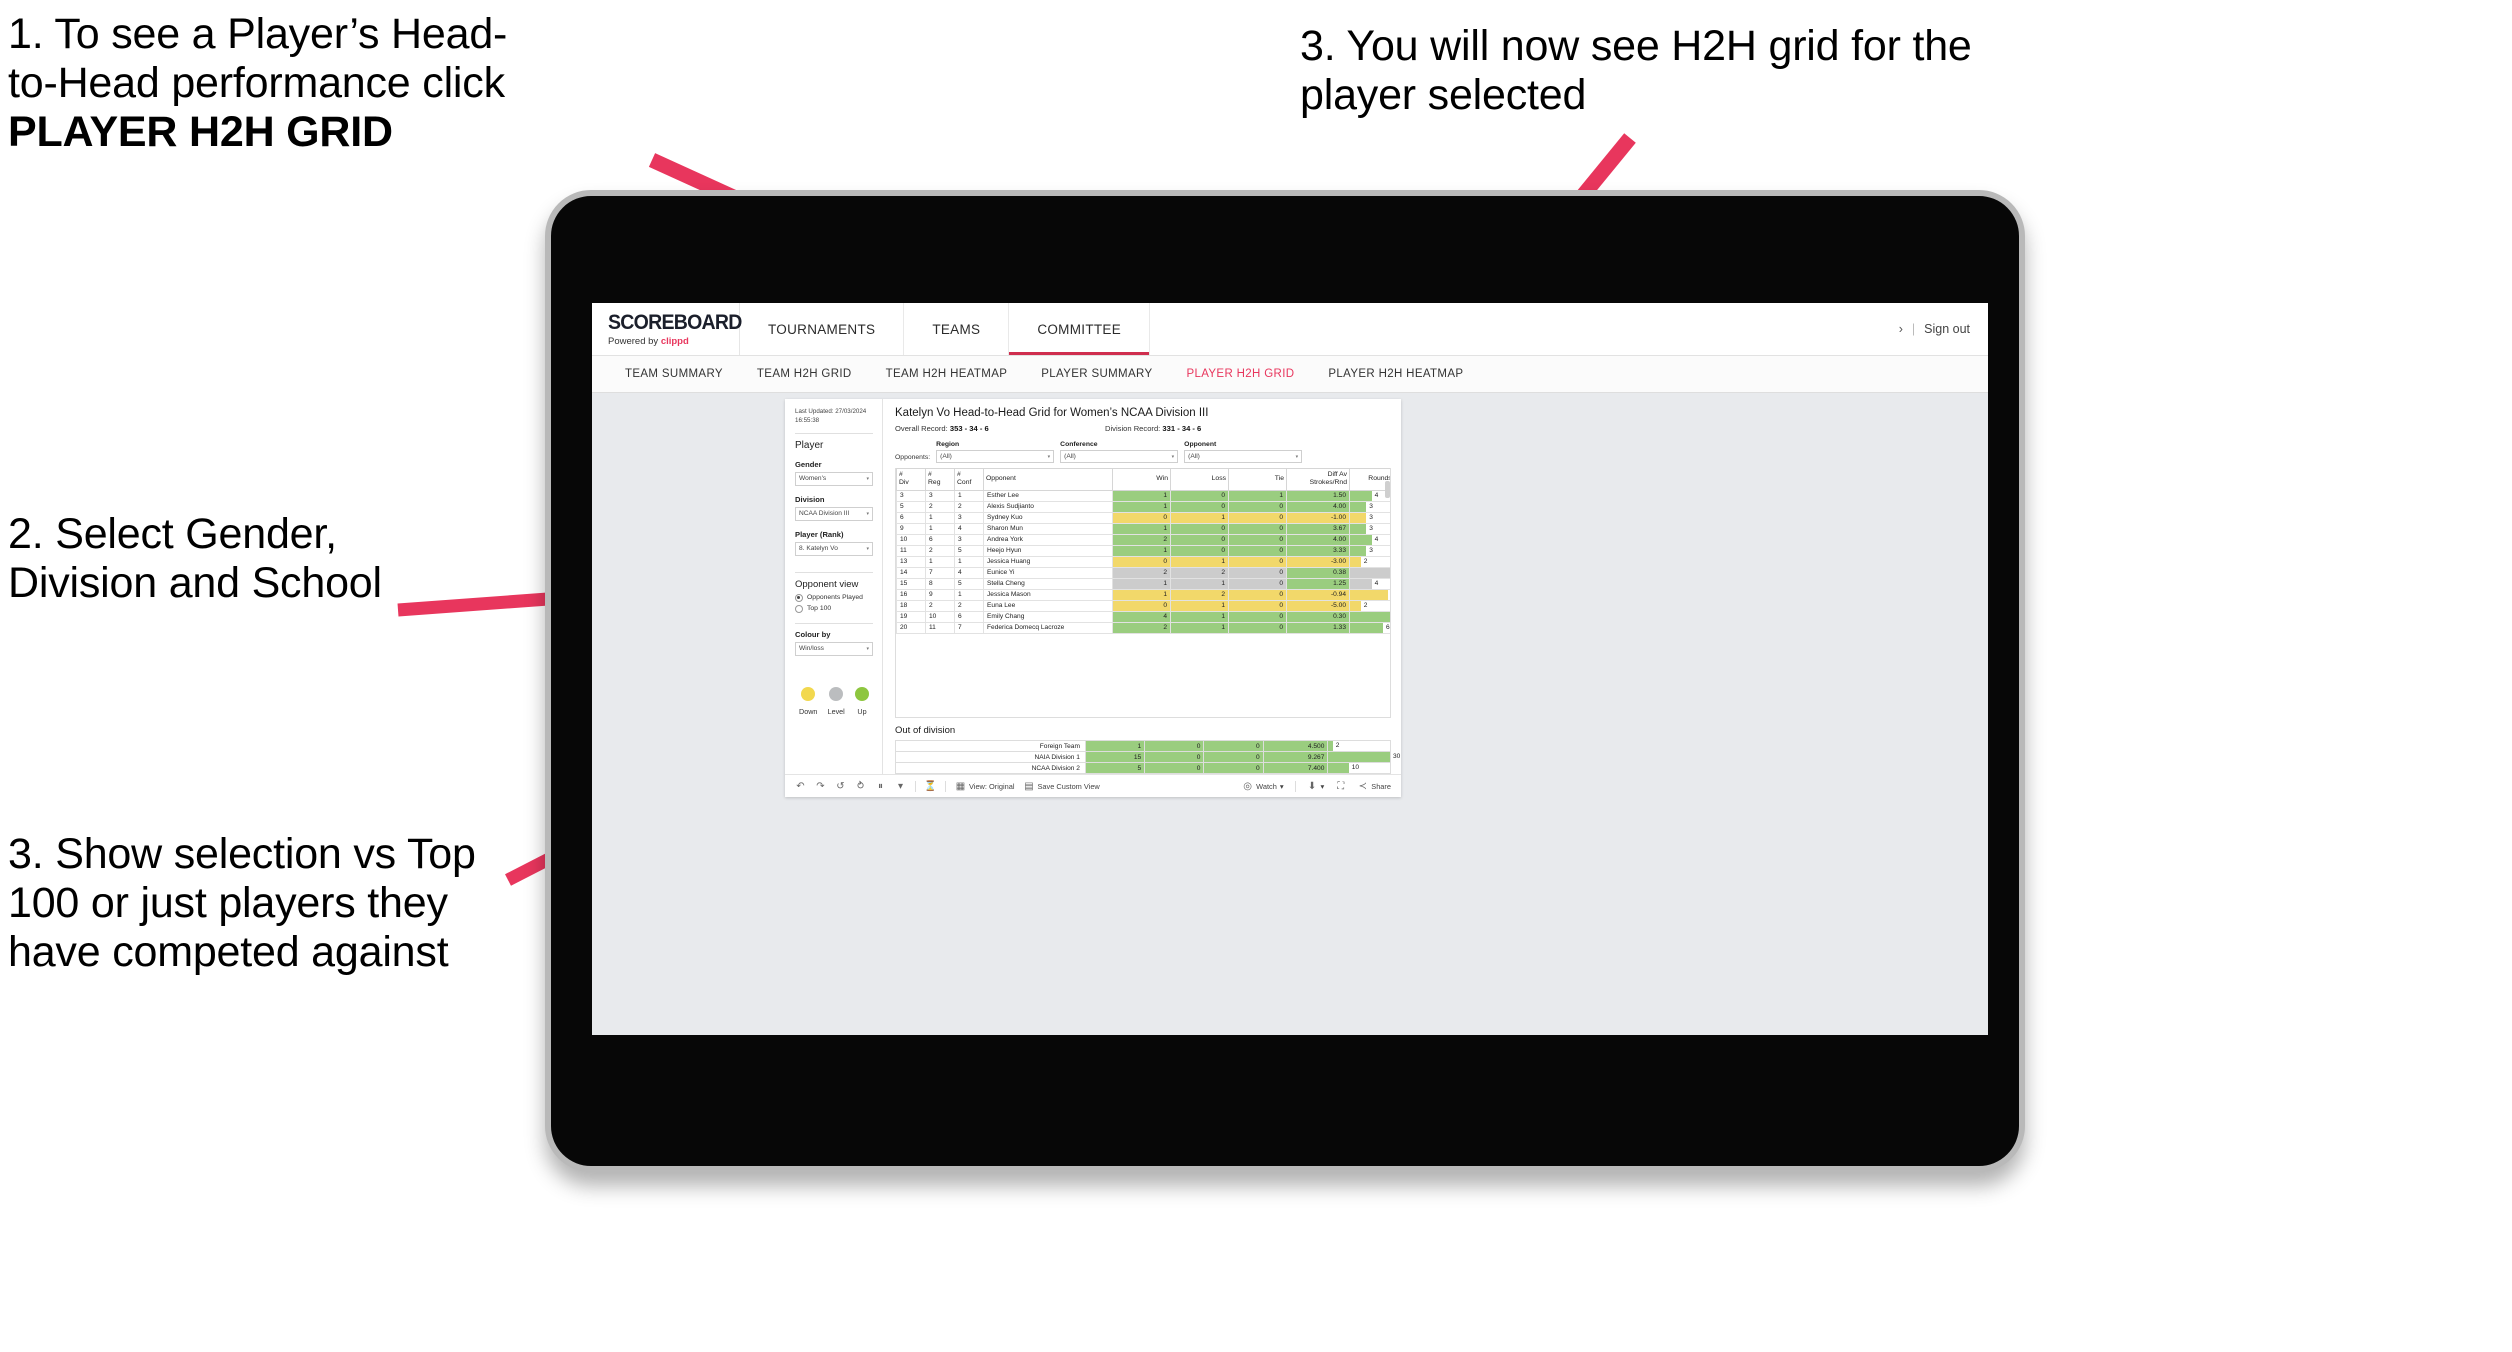 The image size is (2512, 1352). What do you see at coordinates (867, 548) in the screenshot?
I see `chevron-down-icon: ▾` at bounding box center [867, 548].